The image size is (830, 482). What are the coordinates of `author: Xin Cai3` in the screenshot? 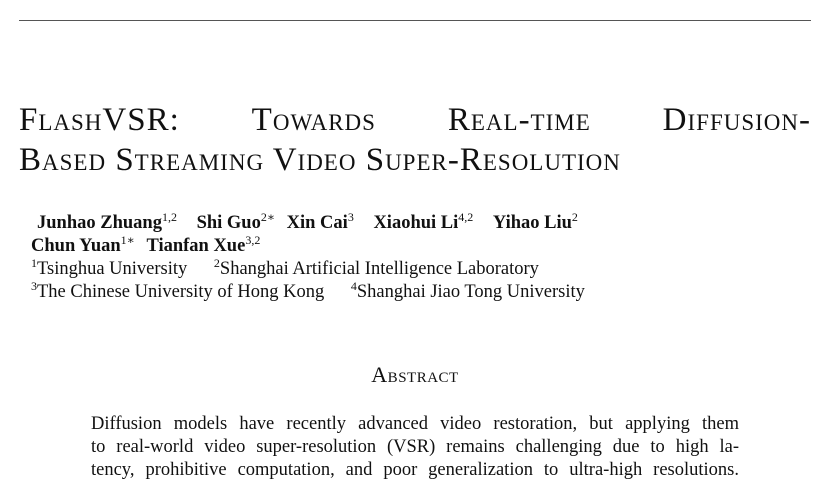 It's located at (320, 221).